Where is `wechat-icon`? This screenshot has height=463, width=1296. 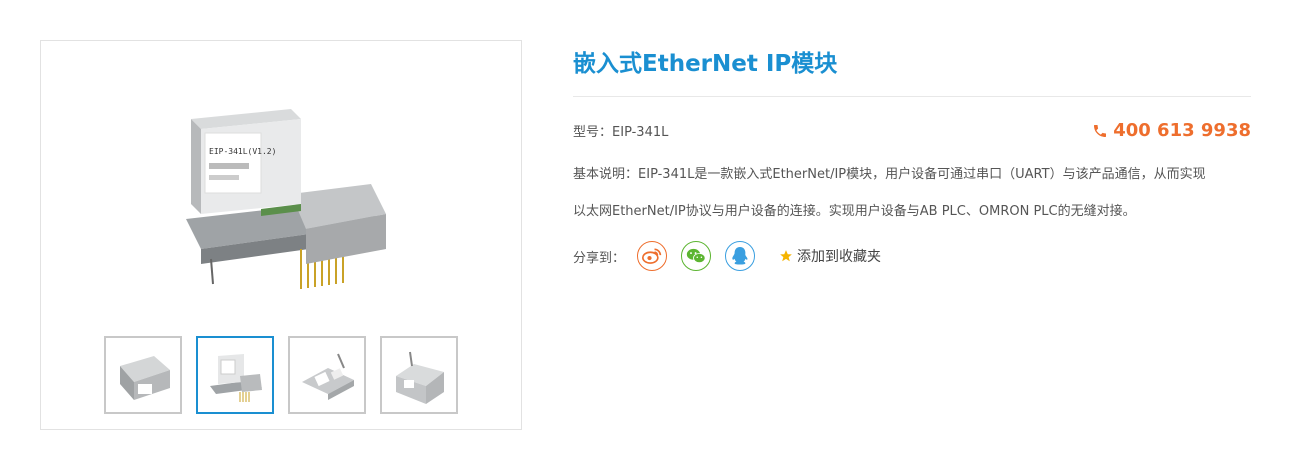 wechat-icon is located at coordinates (696, 256).